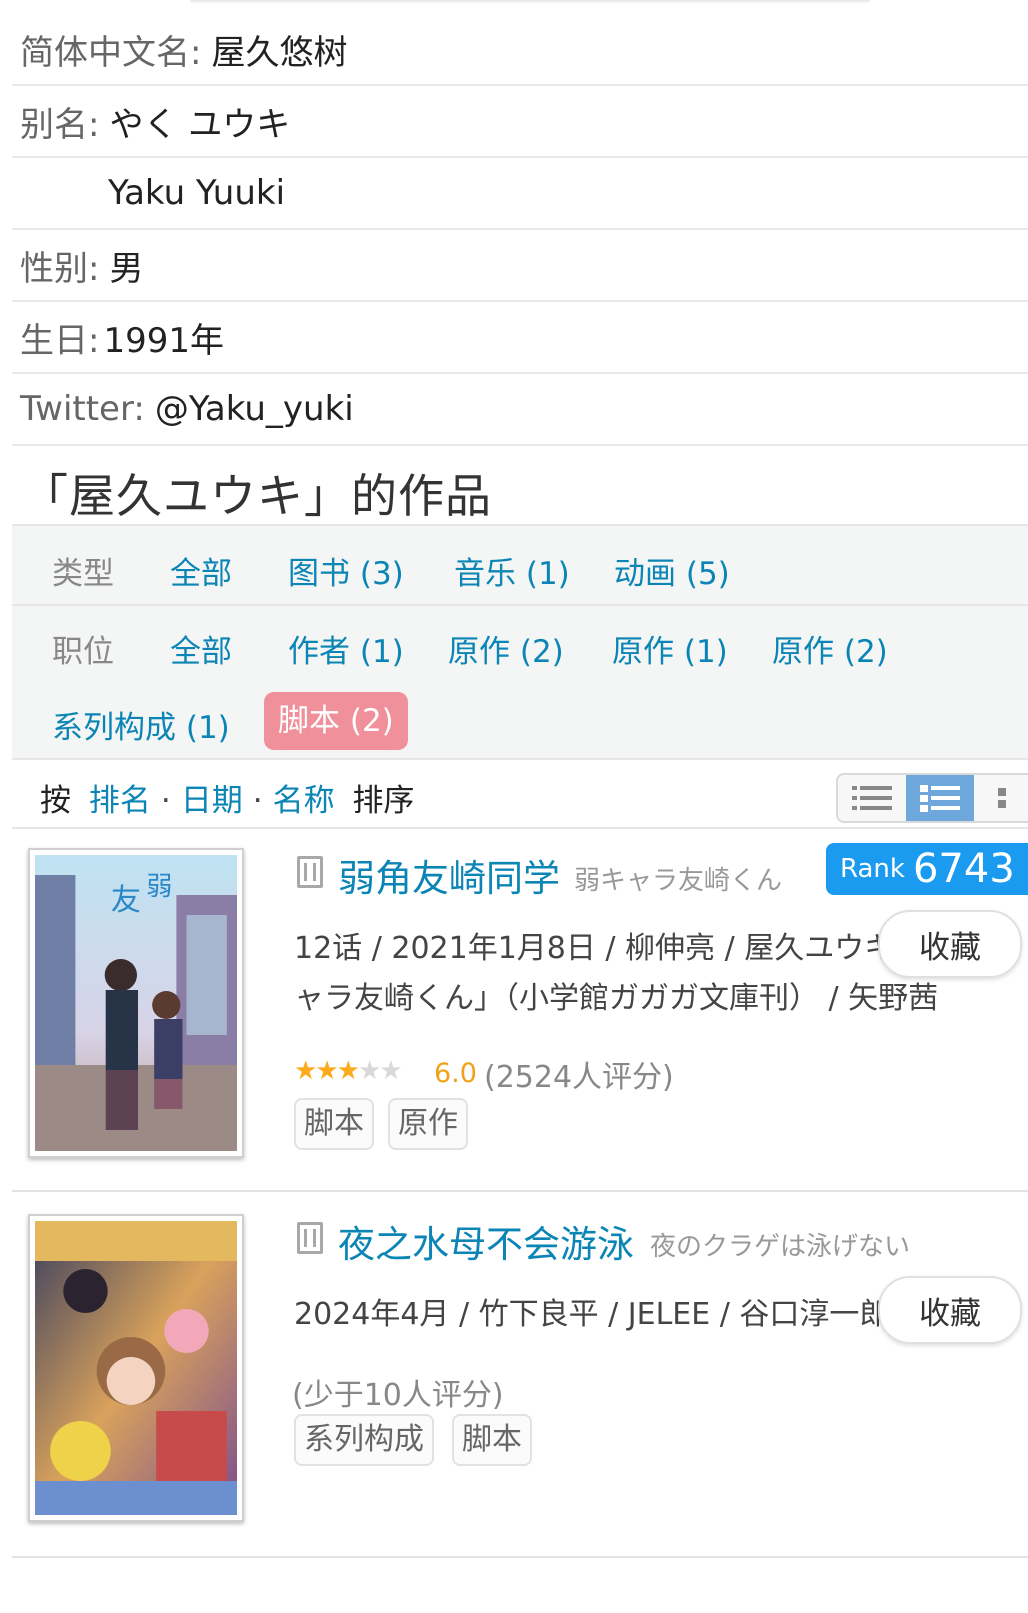  I want to click on zh-name-key: 简体中文名:, so click(111, 52).